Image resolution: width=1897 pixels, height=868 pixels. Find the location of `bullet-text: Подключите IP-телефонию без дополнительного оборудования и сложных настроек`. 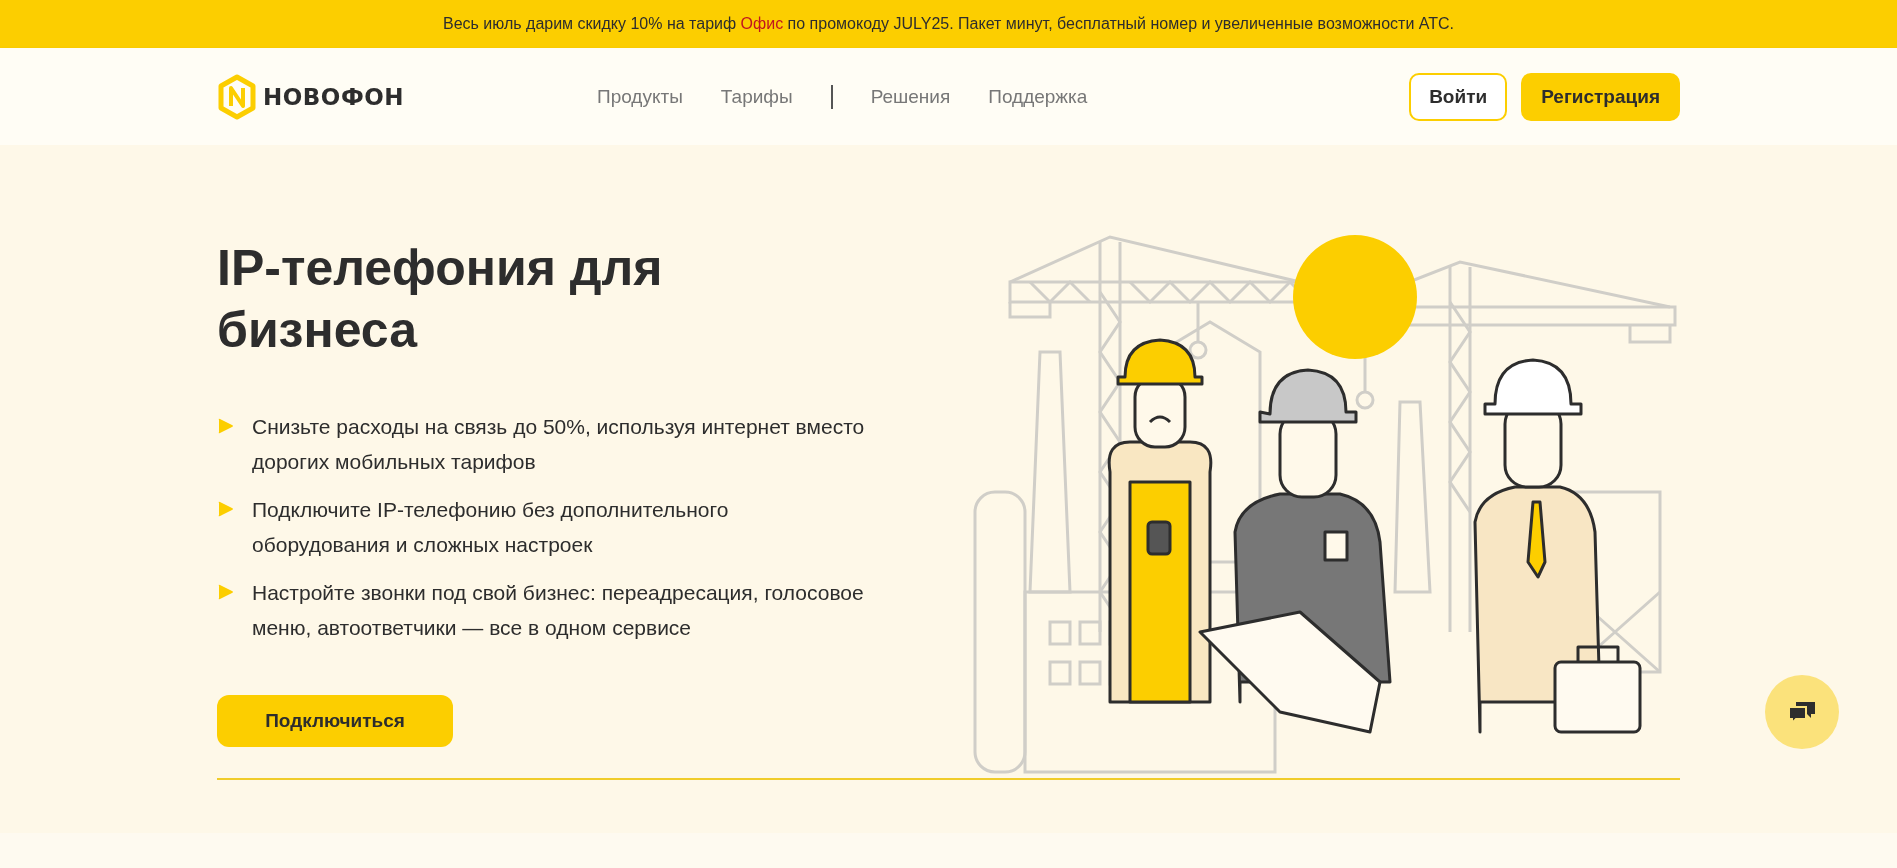

bullet-text: Подключите IP-телефонию без дополнительного оборудования и сложных настроек is located at coordinates (491, 527).